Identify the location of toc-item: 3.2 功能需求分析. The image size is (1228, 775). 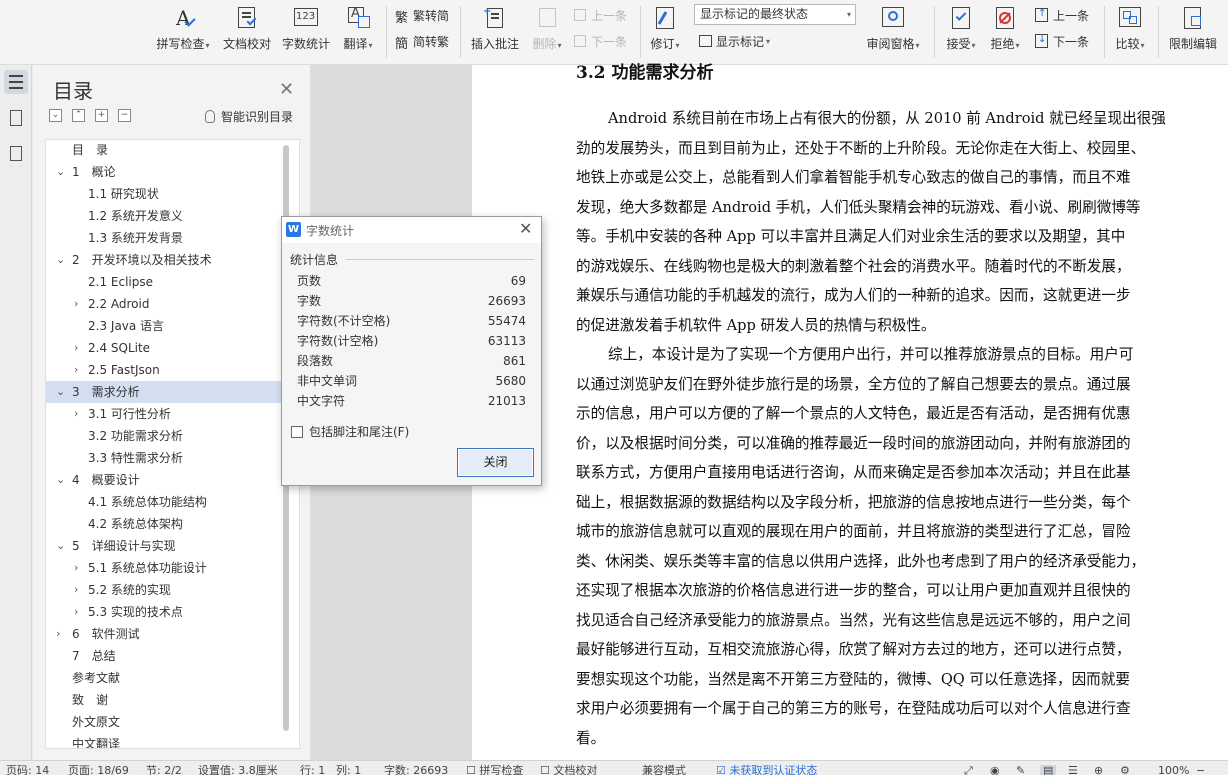
(163, 436).